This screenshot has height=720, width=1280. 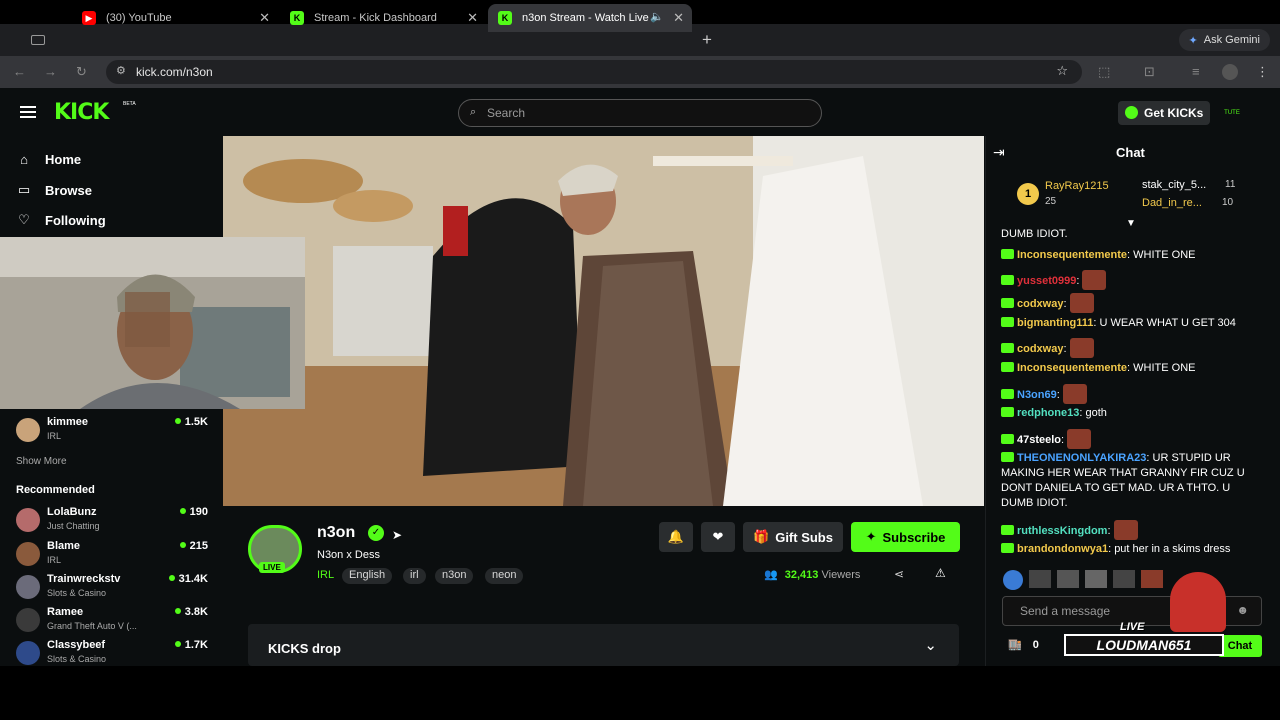 I want to click on share-icon: ⋖, so click(x=899, y=574).